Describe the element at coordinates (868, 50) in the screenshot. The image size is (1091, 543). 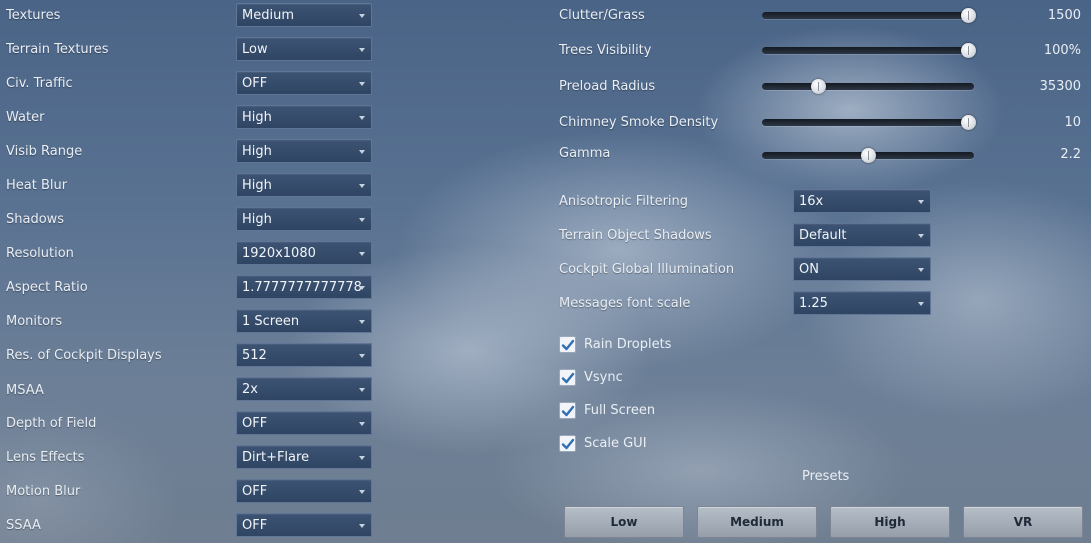
I see `trees-visibility-slider` at that location.